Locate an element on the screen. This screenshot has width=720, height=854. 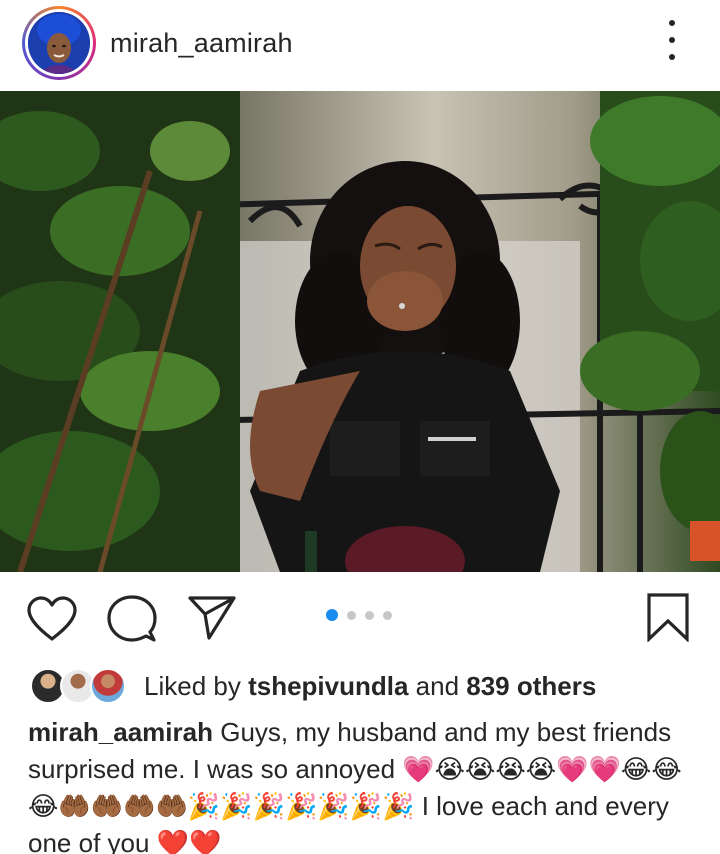
carousel-indicator is located at coordinates (359, 615).